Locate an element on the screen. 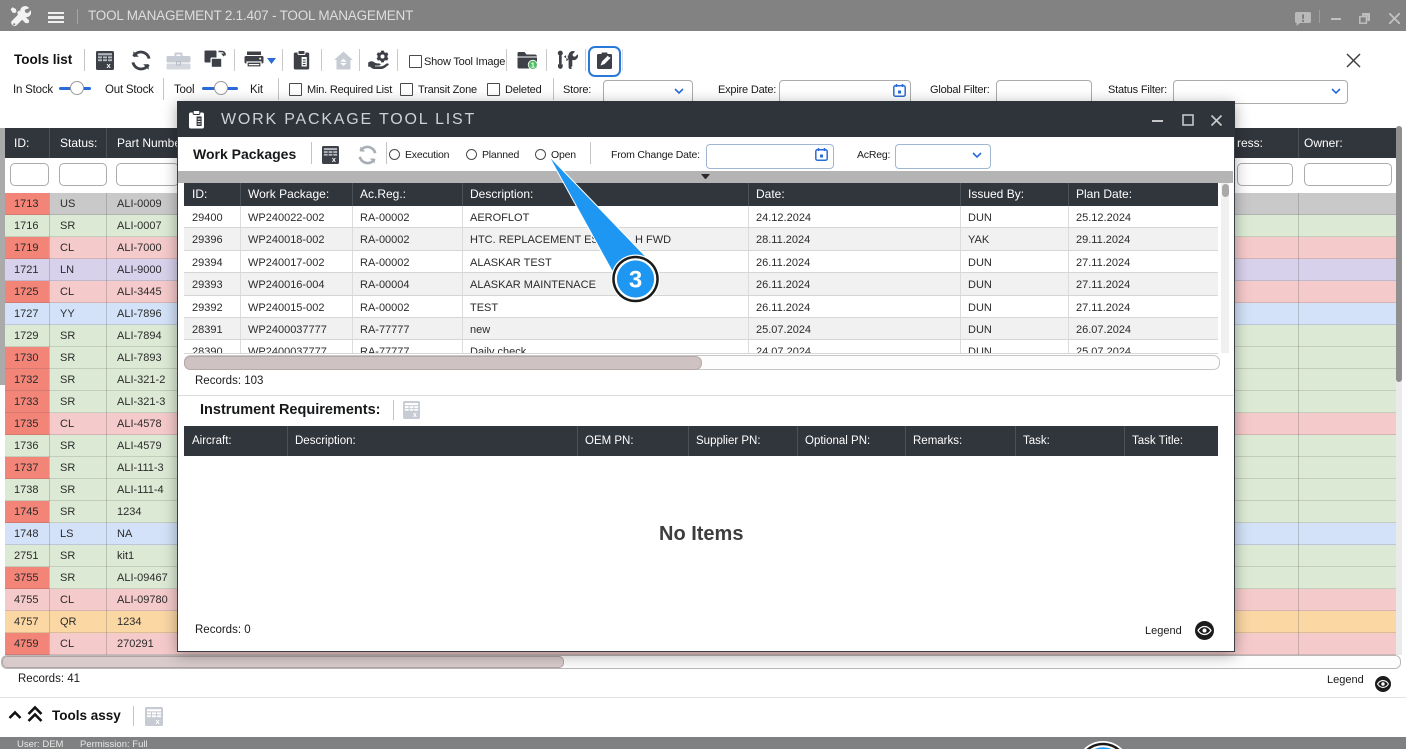 Image resolution: width=1406 pixels, height=750 pixels. svg-text: 1 is located at coordinates (533, 65).